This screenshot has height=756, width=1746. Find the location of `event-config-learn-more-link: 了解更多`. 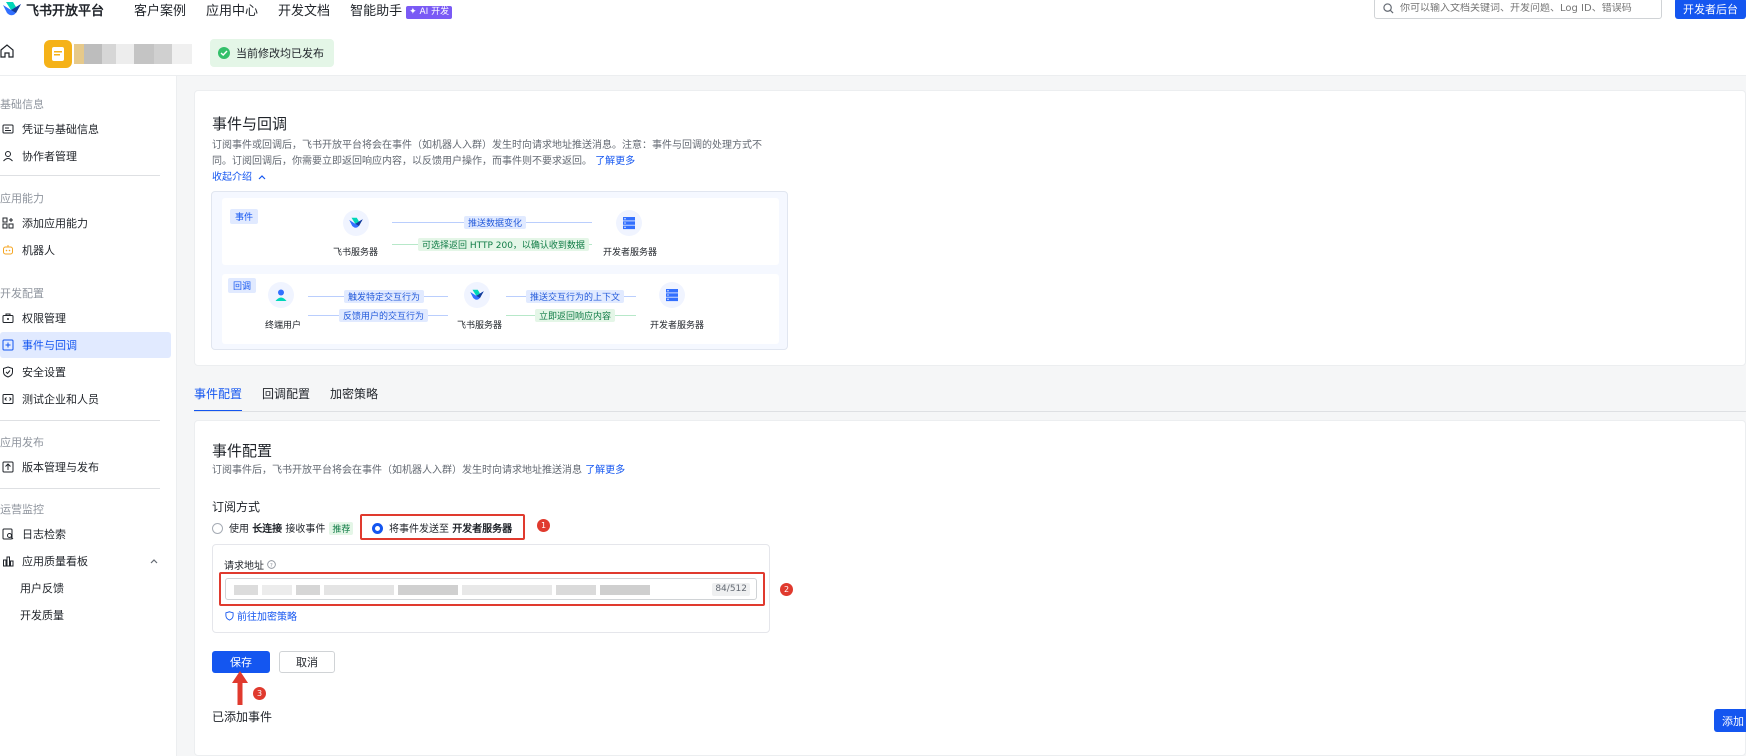

event-config-learn-more-link: 了解更多 is located at coordinates (605, 470).